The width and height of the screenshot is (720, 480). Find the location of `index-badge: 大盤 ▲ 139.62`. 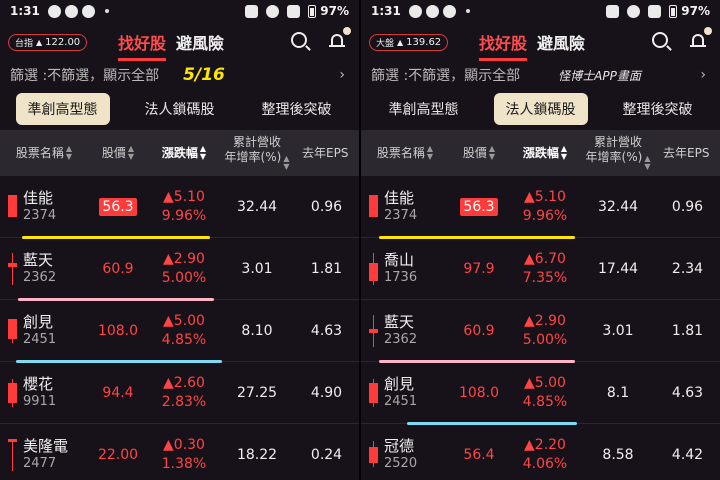

index-badge: 大盤 ▲ 139.62 is located at coordinates (409, 42).